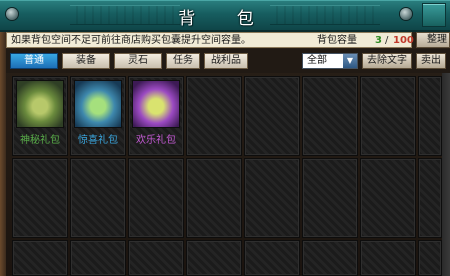 Image resolution: width=450 pixels, height=276 pixels. Describe the element at coordinates (34, 61) in the screenshot. I see `tab-normal: 普通` at that location.